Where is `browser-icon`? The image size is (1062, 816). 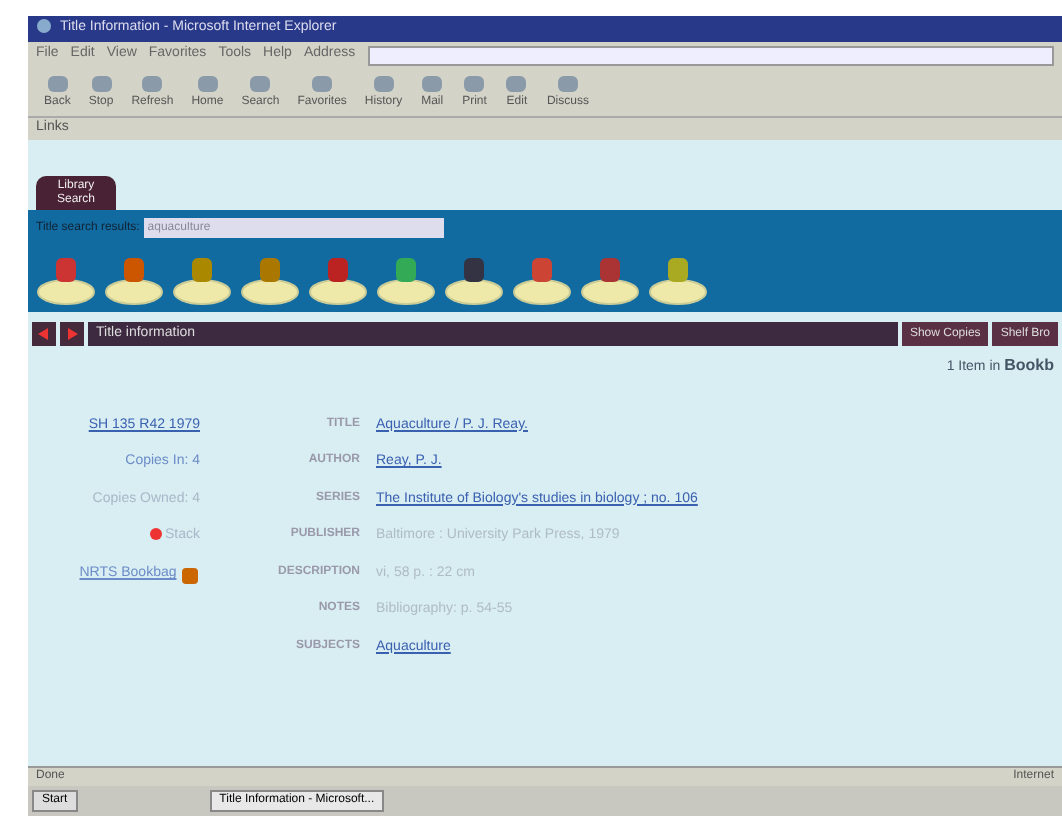 browser-icon is located at coordinates (44, 26).